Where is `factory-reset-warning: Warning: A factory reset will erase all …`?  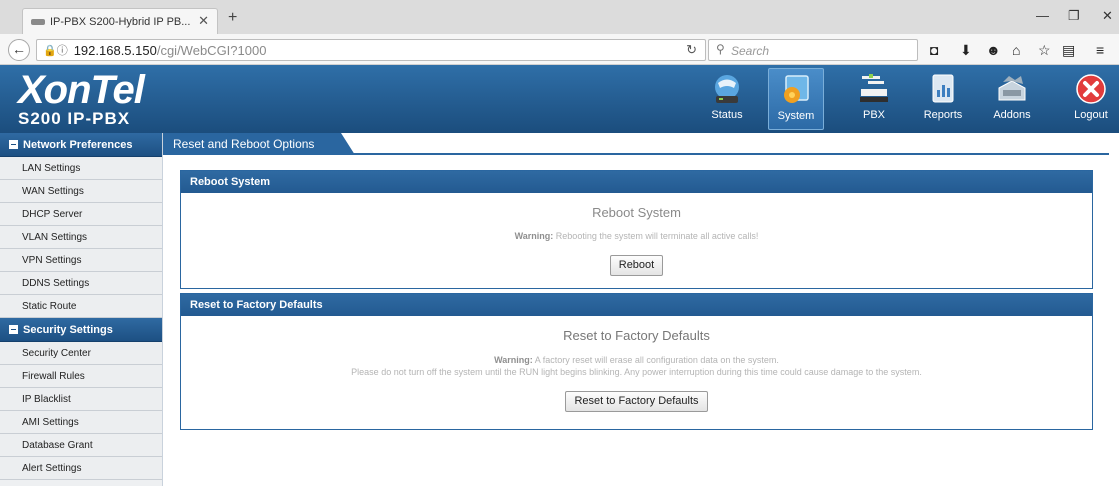 factory-reset-warning: Warning: A factory reset will erase all … is located at coordinates (636, 360).